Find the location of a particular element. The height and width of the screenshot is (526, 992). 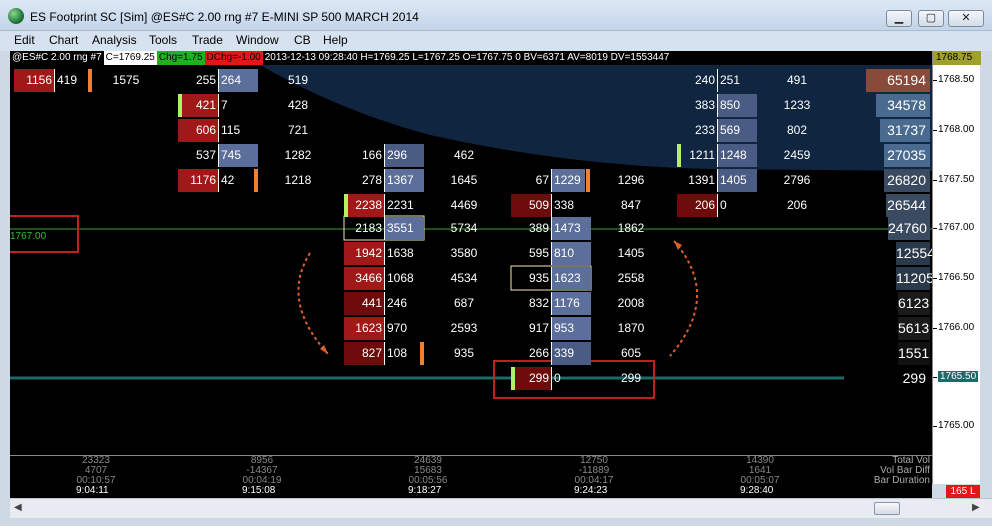

col2-row3-ask: 115 is located at coordinates (238, 130).